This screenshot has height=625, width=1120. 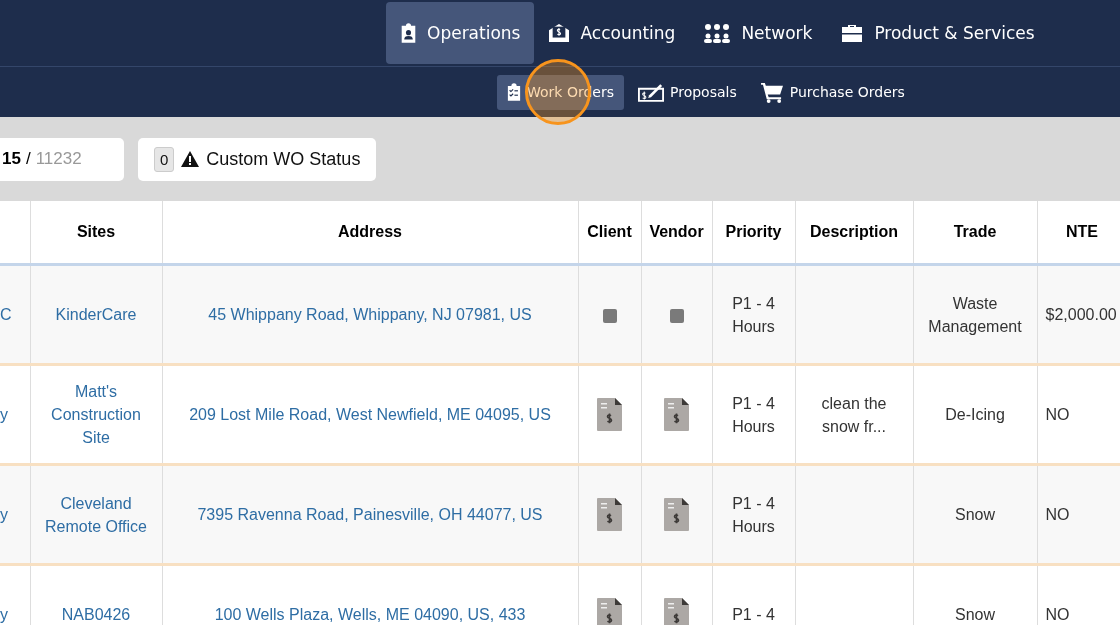 I want to click on priority-cell: P1 - 4, so click(x=753, y=594).